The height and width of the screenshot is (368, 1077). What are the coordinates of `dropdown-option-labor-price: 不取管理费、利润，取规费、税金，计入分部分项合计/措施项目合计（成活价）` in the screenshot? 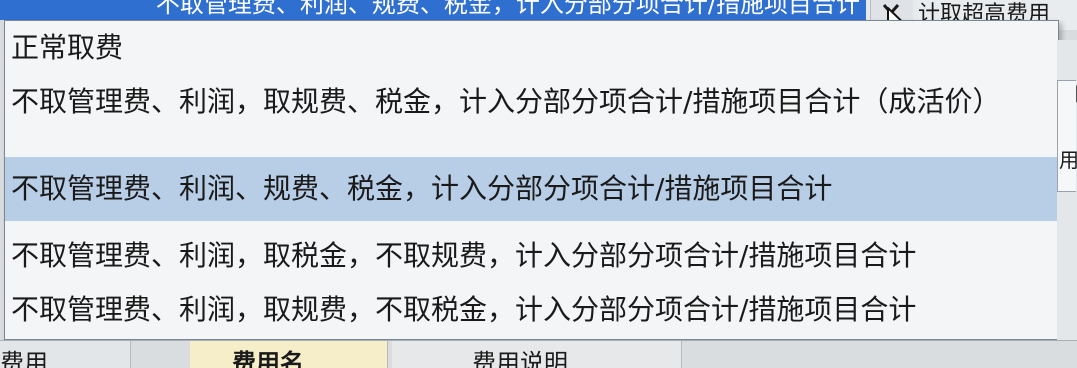 It's located at (531, 102).